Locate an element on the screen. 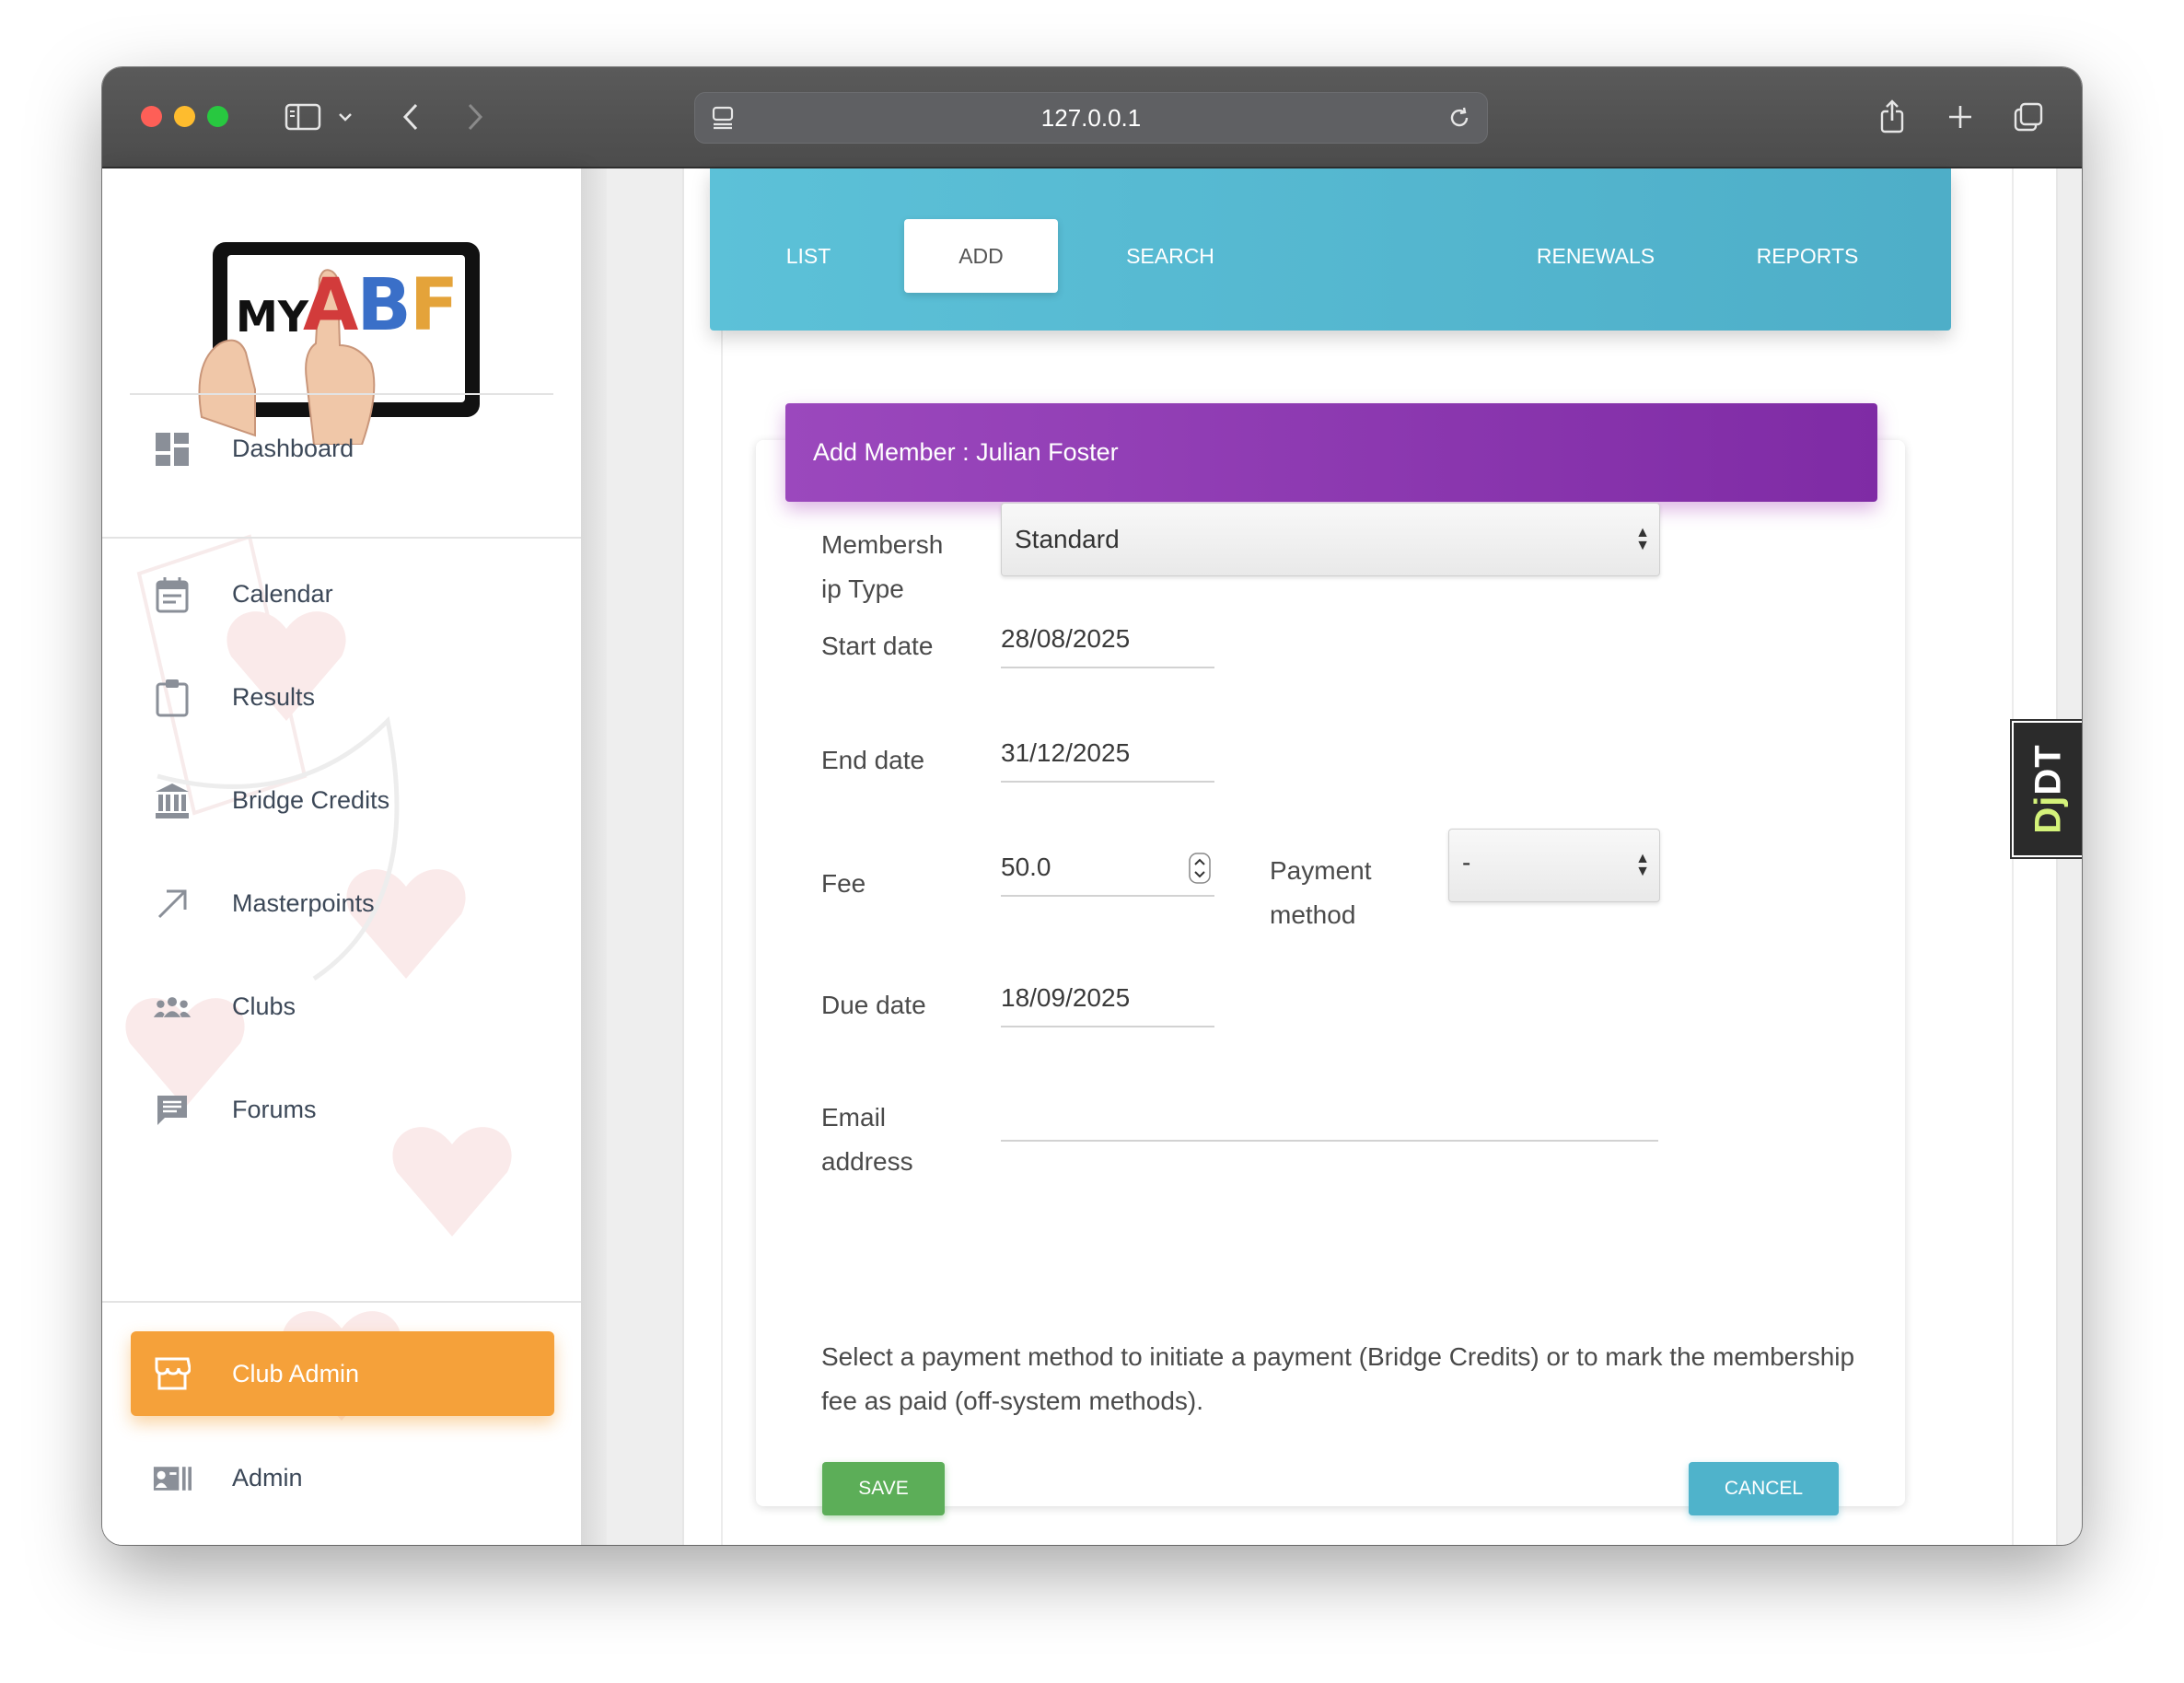  sidebar-item-calendar: Calendar is located at coordinates (341, 594).